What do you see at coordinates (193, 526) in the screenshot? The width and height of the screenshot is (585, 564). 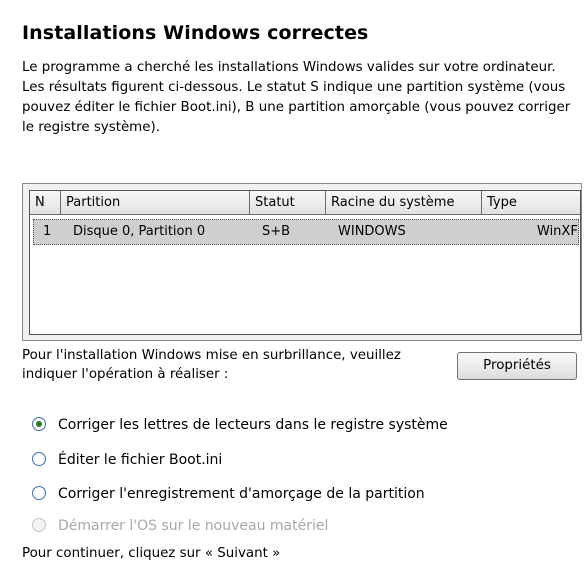 I see `option-label: Démarrer l'OS sur le nouveau matériel` at bounding box center [193, 526].